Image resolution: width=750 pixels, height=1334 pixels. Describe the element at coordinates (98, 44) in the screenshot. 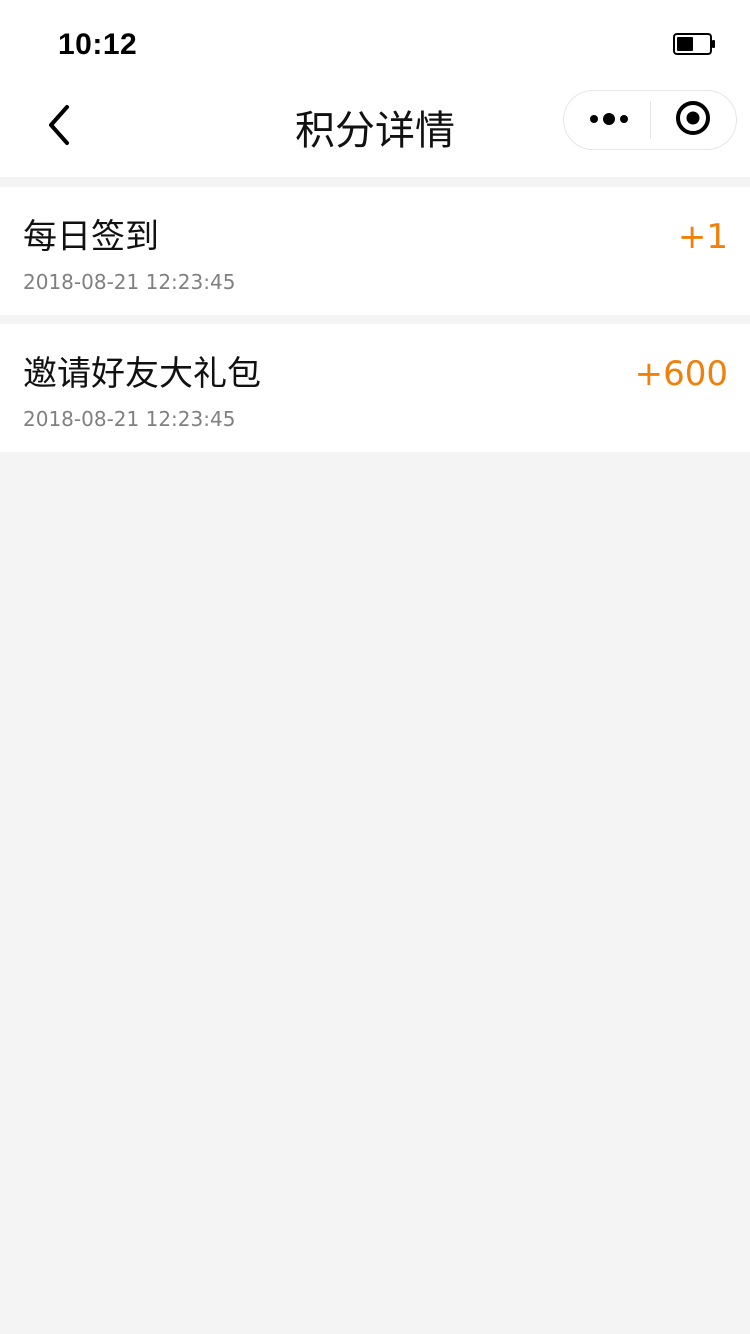

I see `status-time: 10:12` at that location.